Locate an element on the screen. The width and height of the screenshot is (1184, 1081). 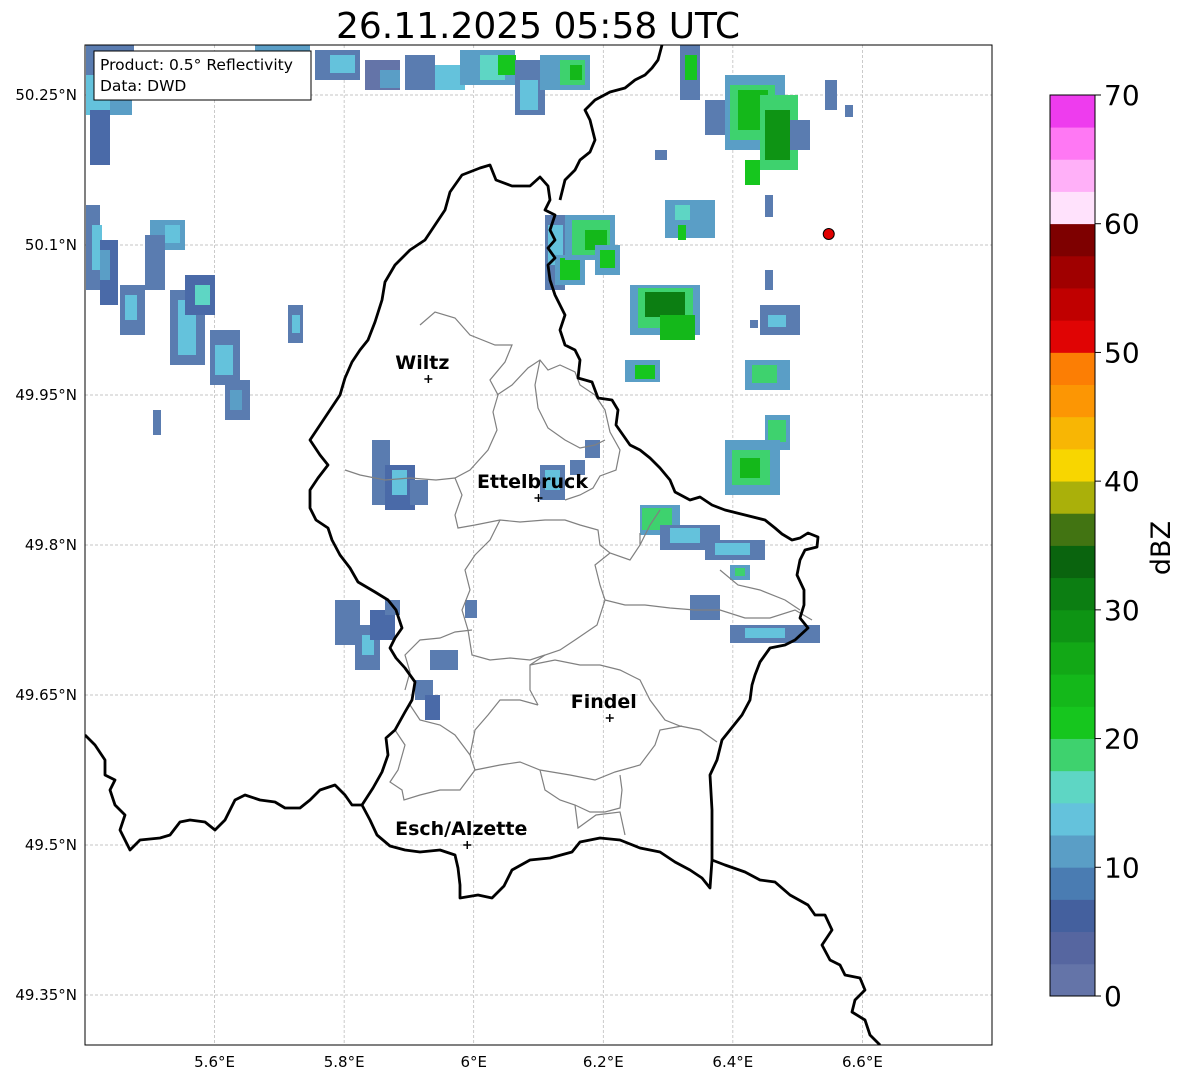
colorbar-tick-label: 40 is located at coordinates (1122, 481).